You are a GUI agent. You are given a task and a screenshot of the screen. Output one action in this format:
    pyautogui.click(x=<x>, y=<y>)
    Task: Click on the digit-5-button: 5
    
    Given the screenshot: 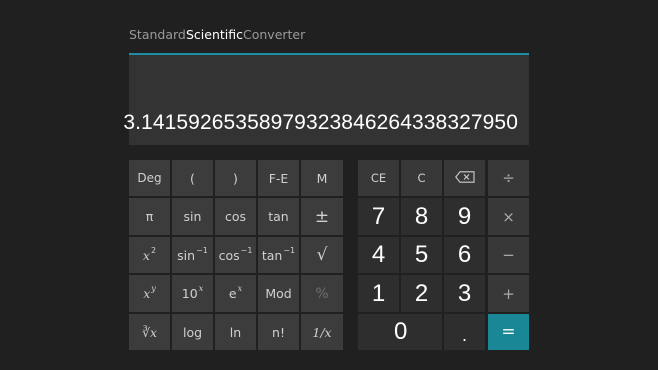 What is the action you would take?
    pyautogui.click(x=421, y=255)
    